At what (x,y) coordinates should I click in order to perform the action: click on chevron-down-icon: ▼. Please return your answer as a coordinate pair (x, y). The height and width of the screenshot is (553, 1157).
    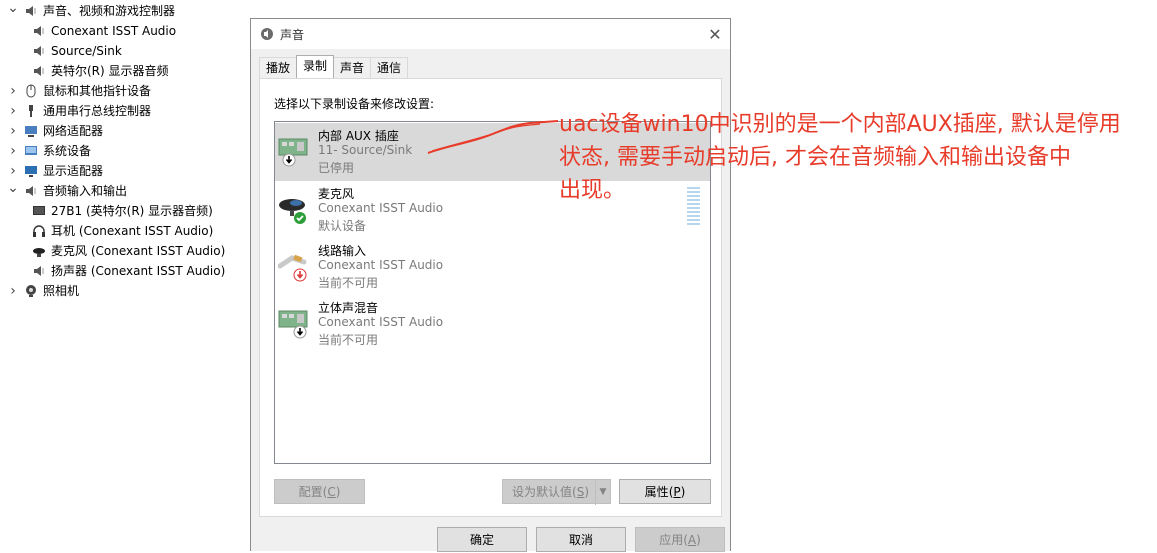
    Looking at the image, I should click on (602, 492).